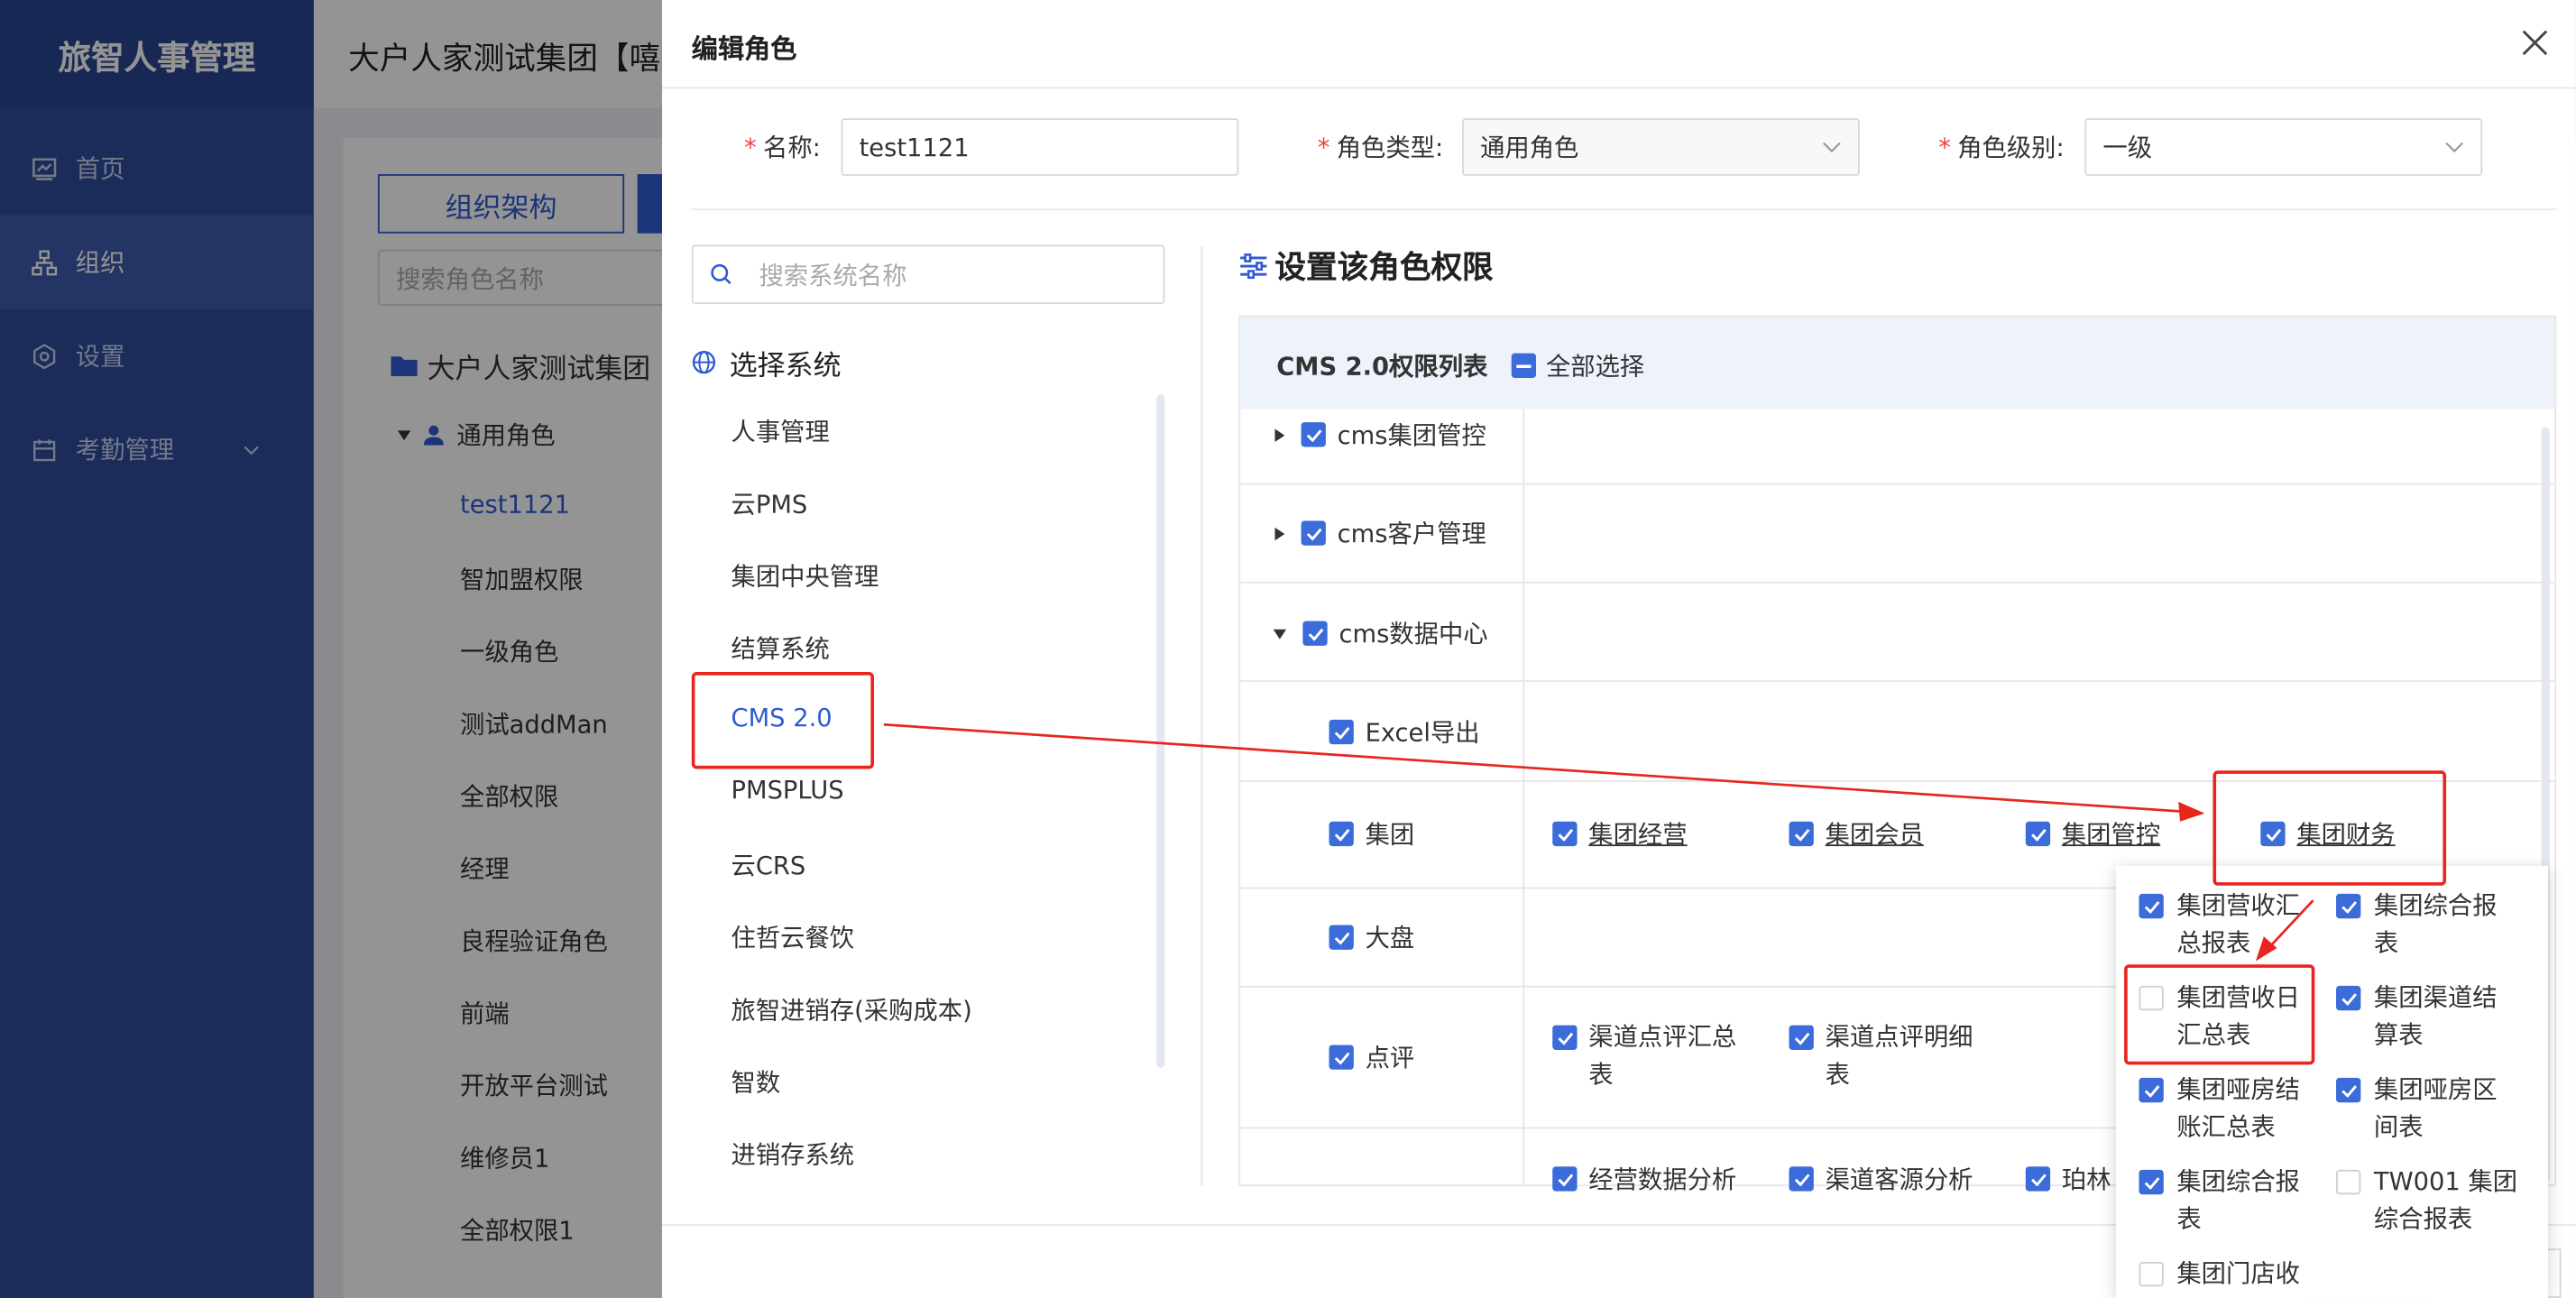  What do you see at coordinates (1598, 842) in the screenshot?
I see `annotation-arrows` at bounding box center [1598, 842].